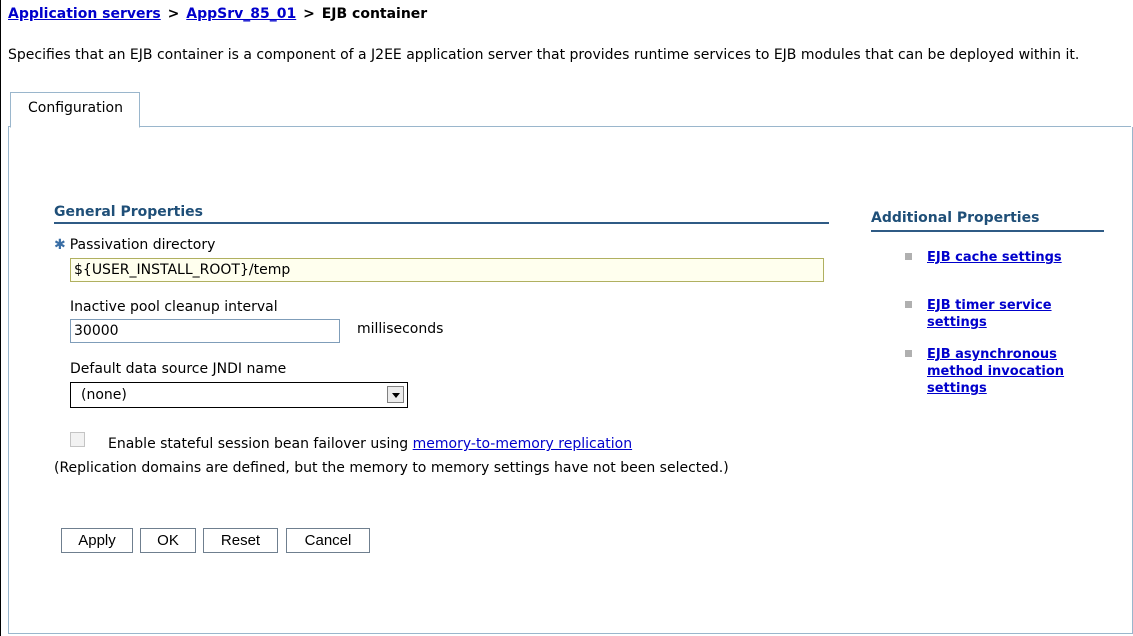 The image size is (1133, 636). Describe the element at coordinates (60, 245) in the screenshot. I see `required-asterisk-icon: ✱` at that location.